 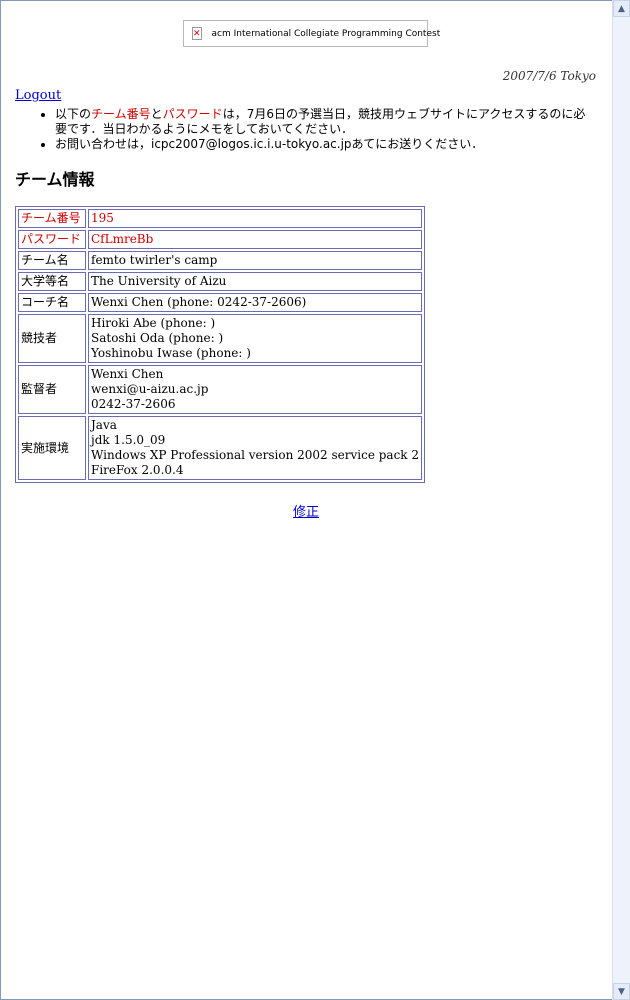 I want to click on note-password-highlight: パスワード, so click(x=192, y=114).